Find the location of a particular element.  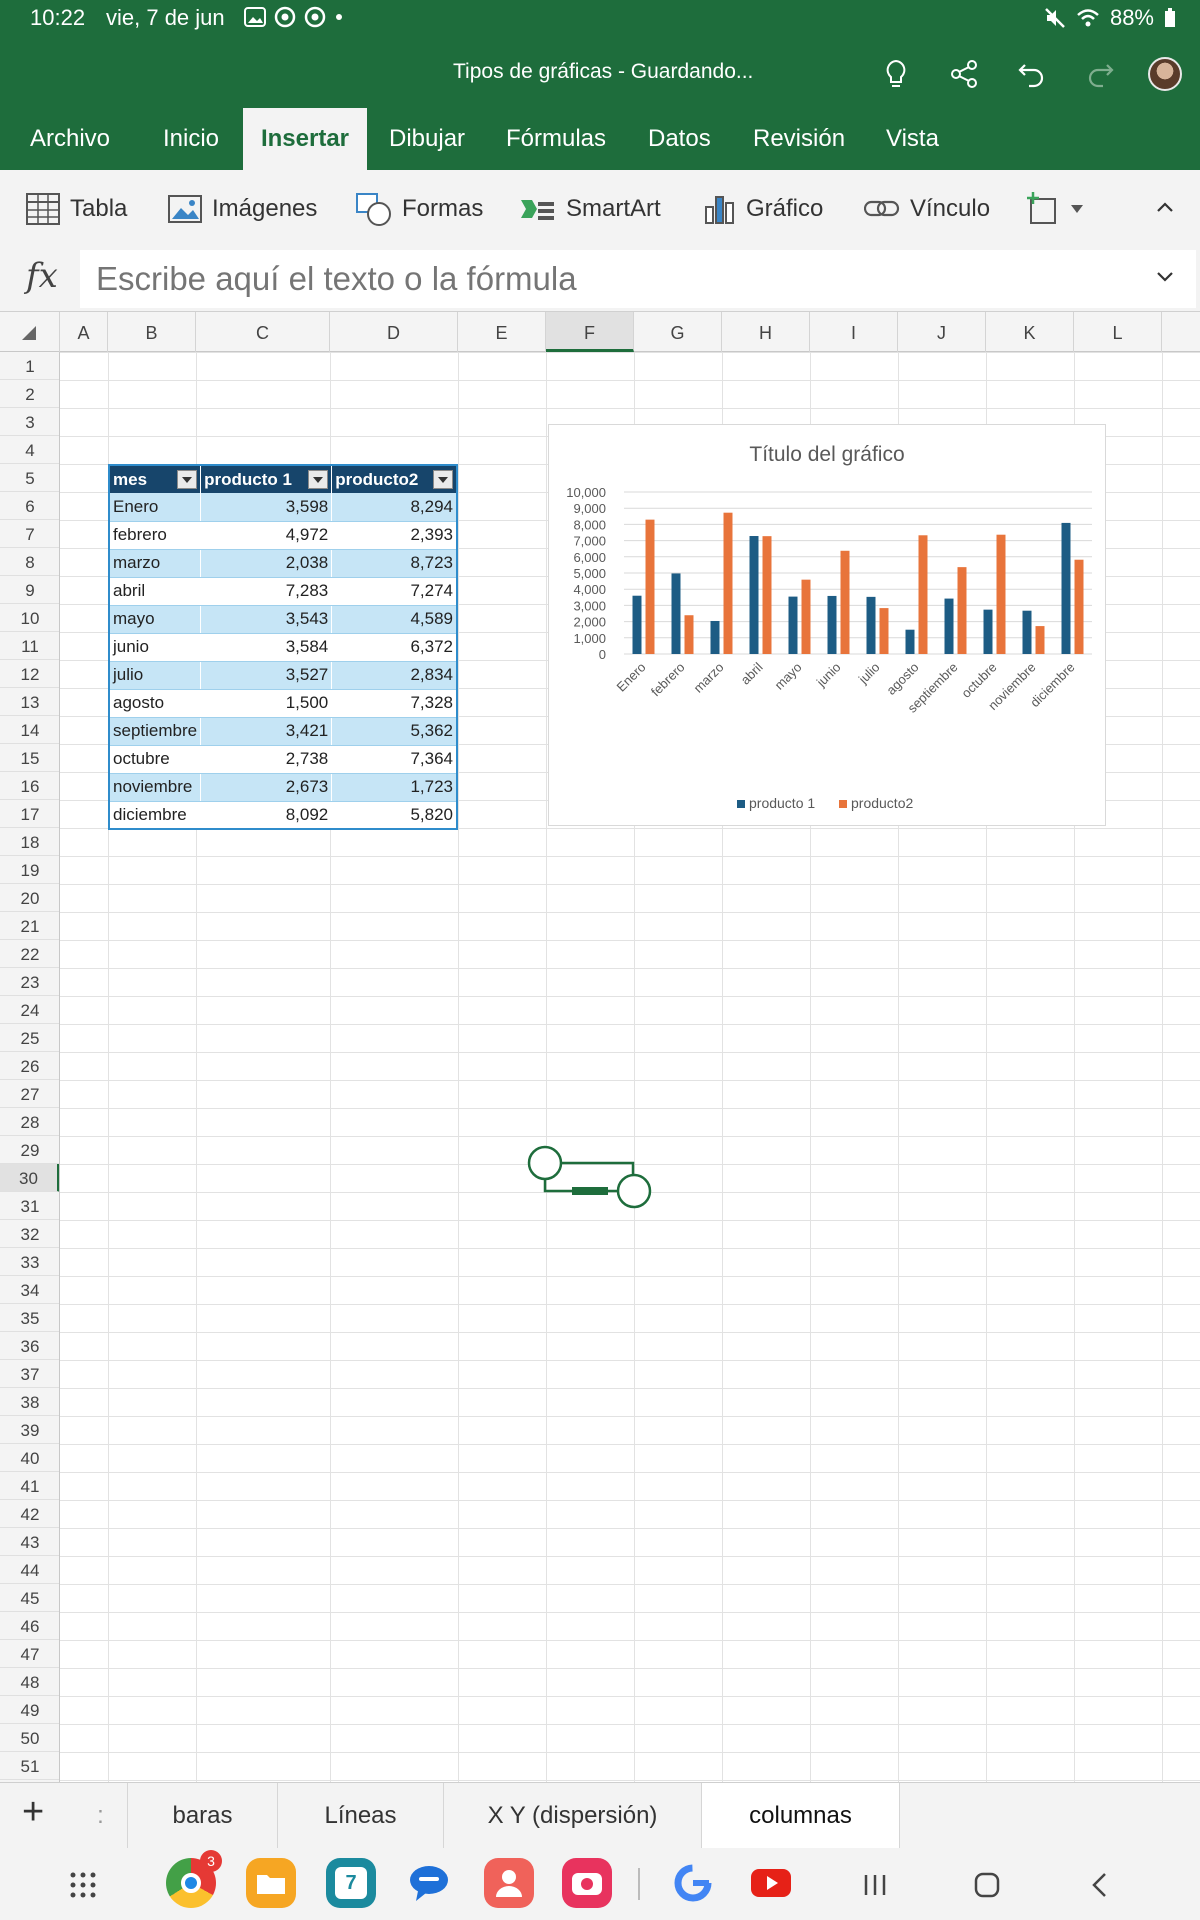

contacts-app-icon is located at coordinates (509, 1883).